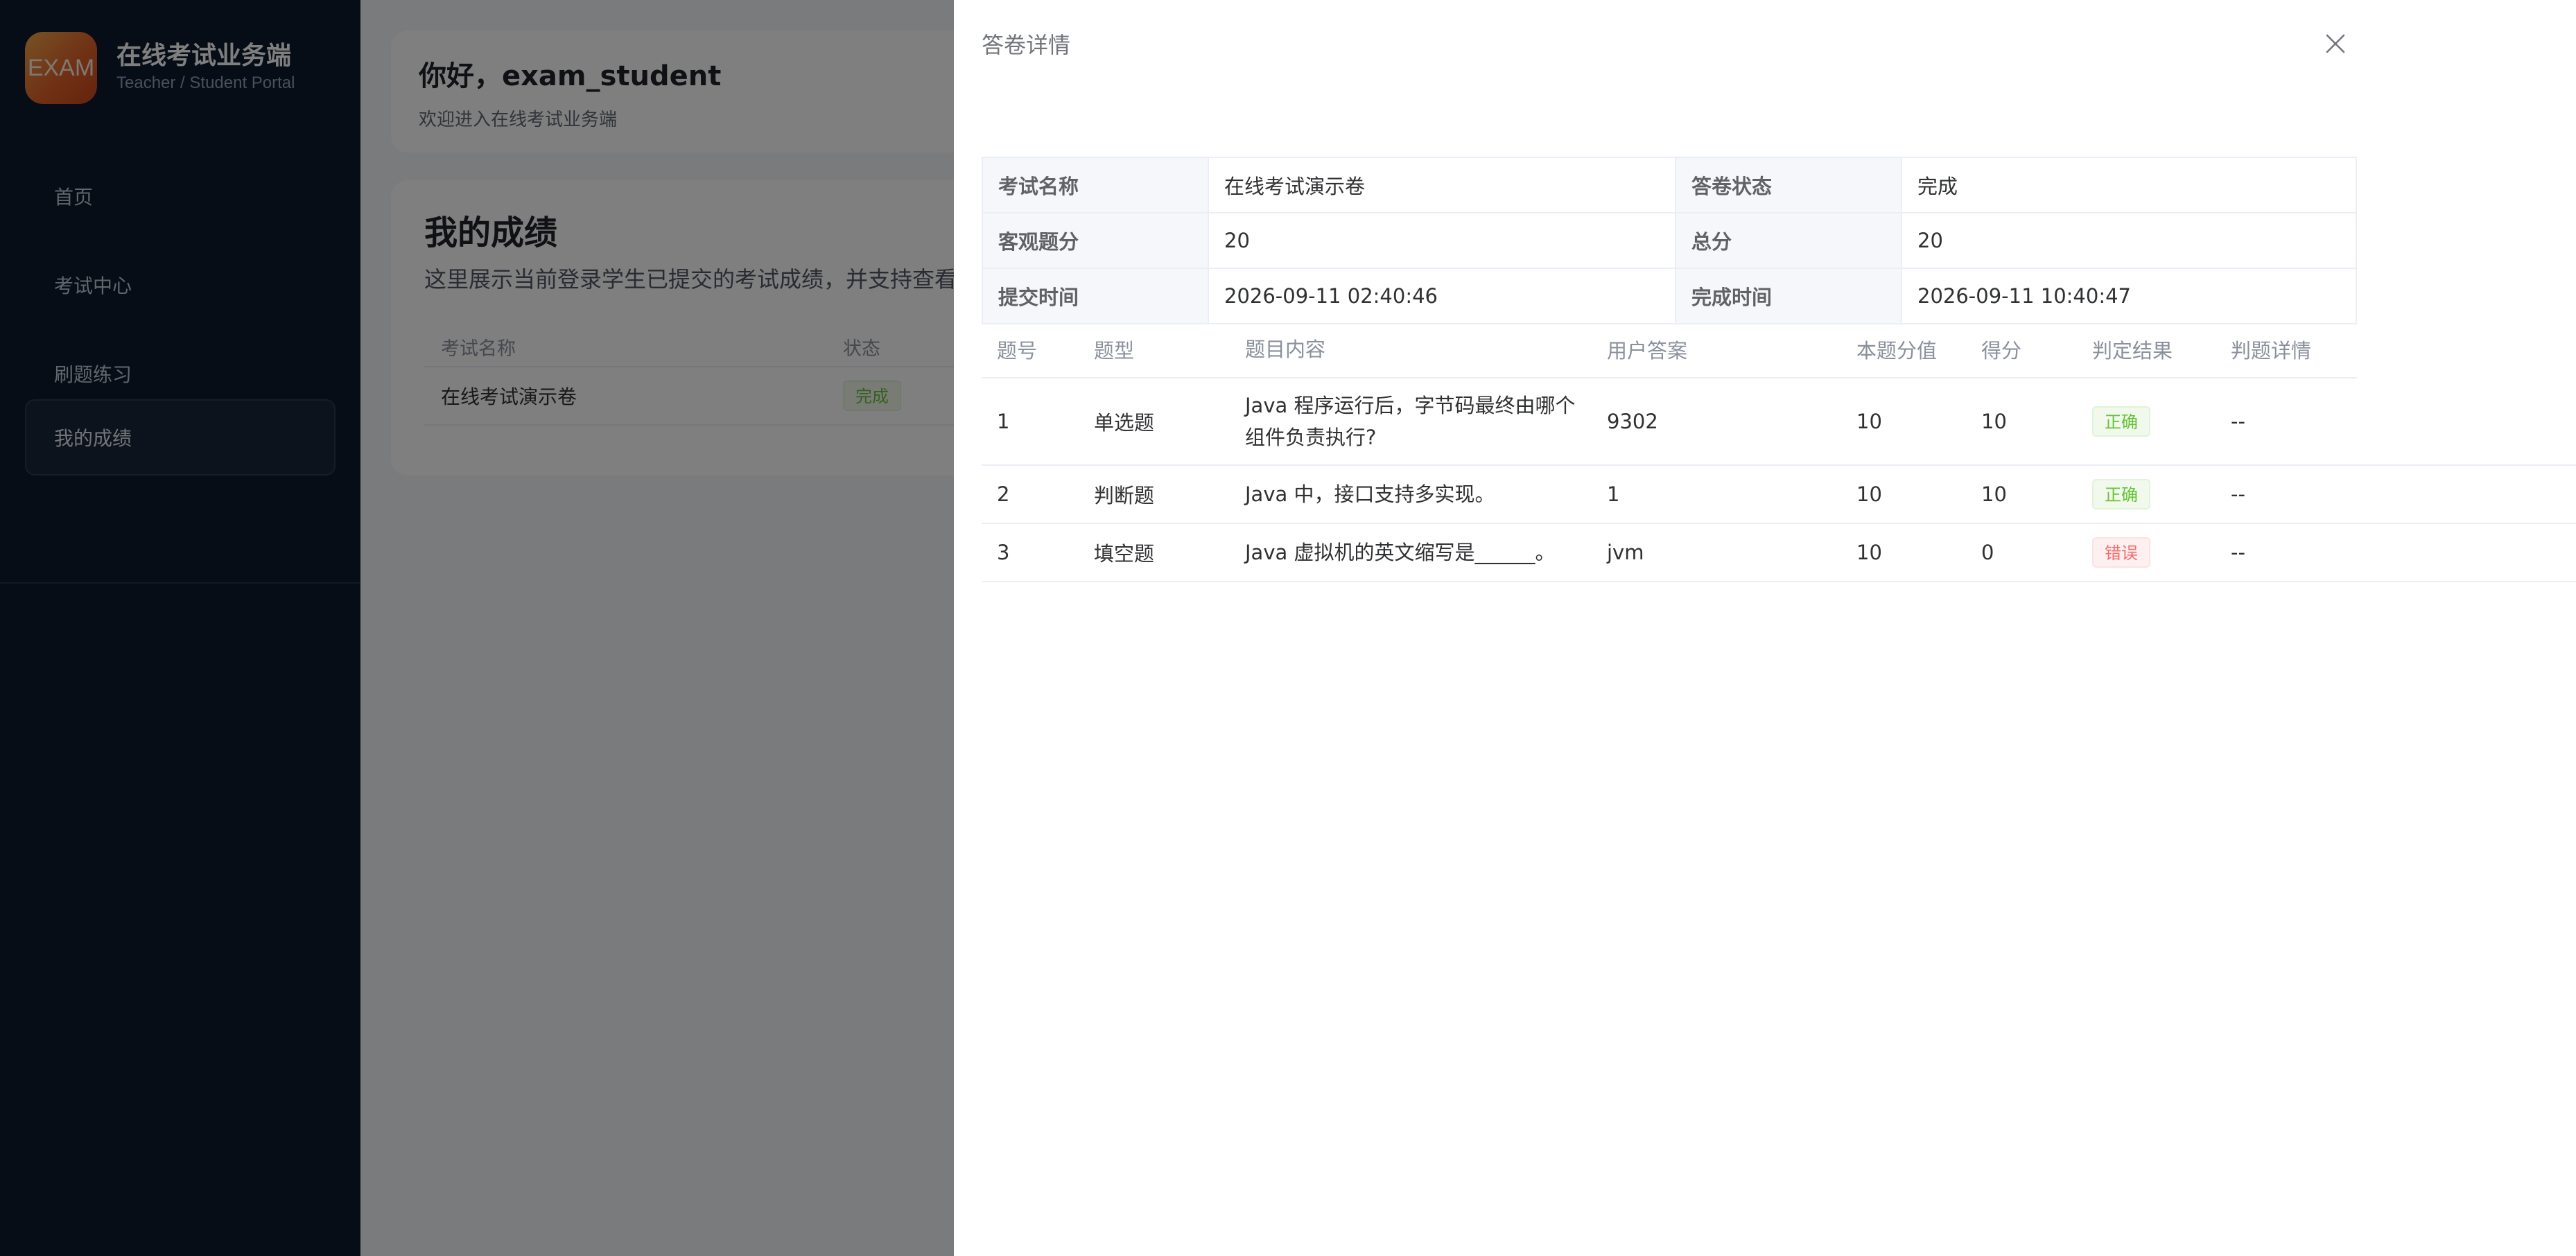  Describe the element at coordinates (1285, 349) in the screenshot. I see `column-header: 题目内容` at that location.